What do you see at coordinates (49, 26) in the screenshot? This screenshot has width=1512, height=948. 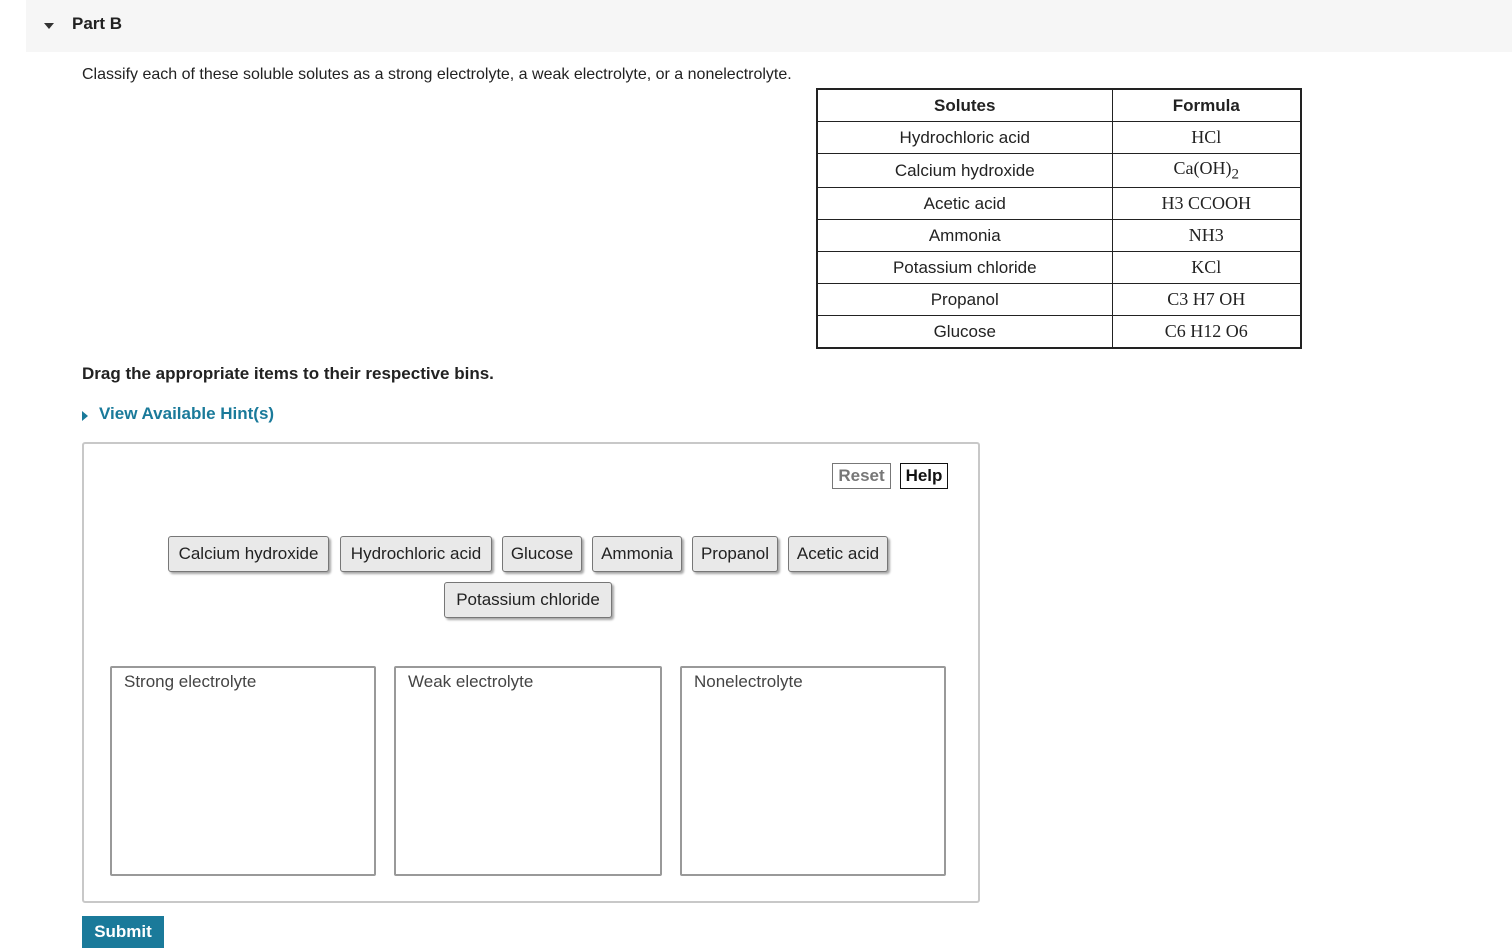 I see `collapse-caret-icon` at bounding box center [49, 26].